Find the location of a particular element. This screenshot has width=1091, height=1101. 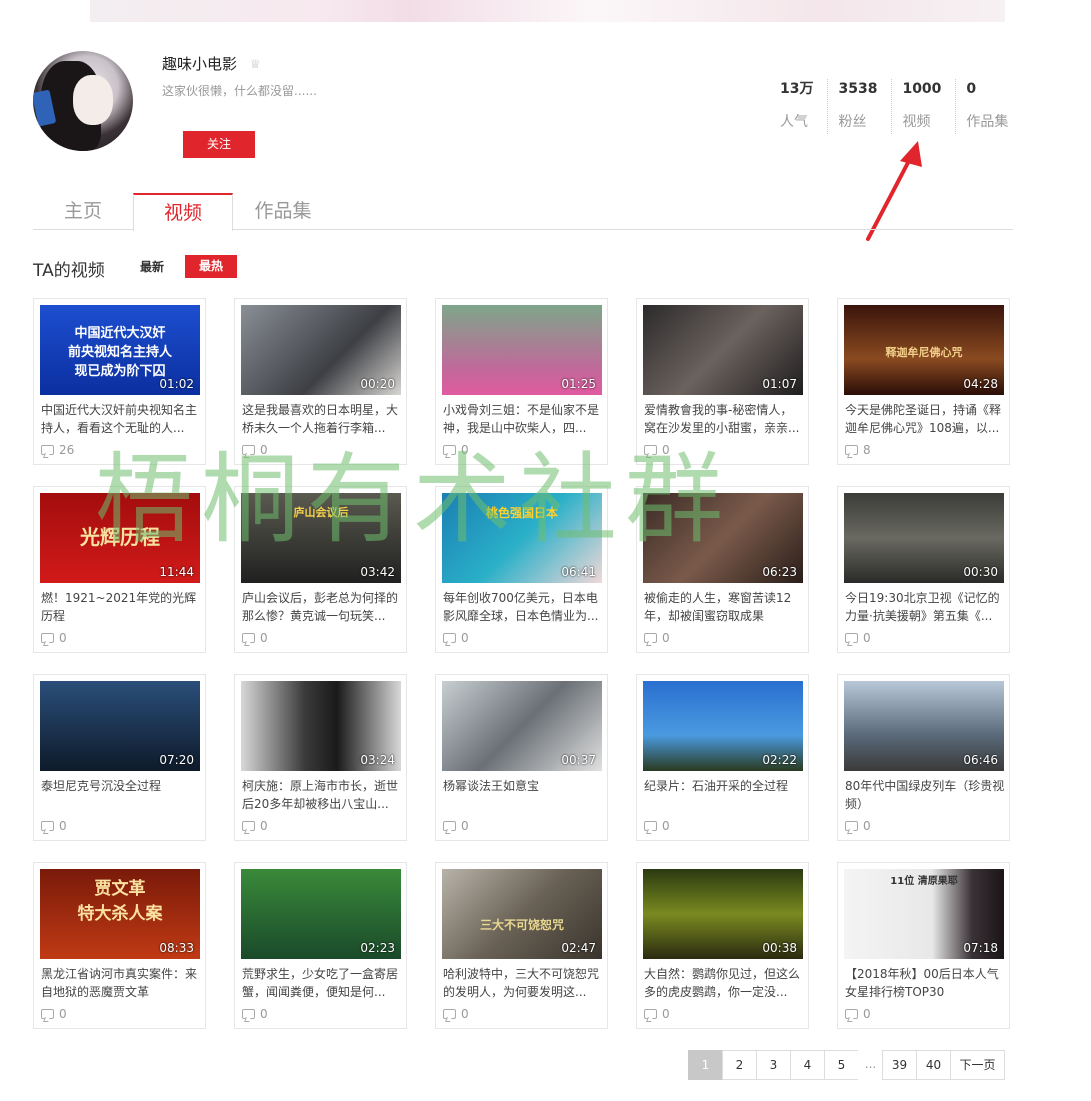

video-card: 庐山会议后 03:42 庐山会议后，彭老总为何择的那么惨？黄克诚一句玩笑... 0 is located at coordinates (320, 569).